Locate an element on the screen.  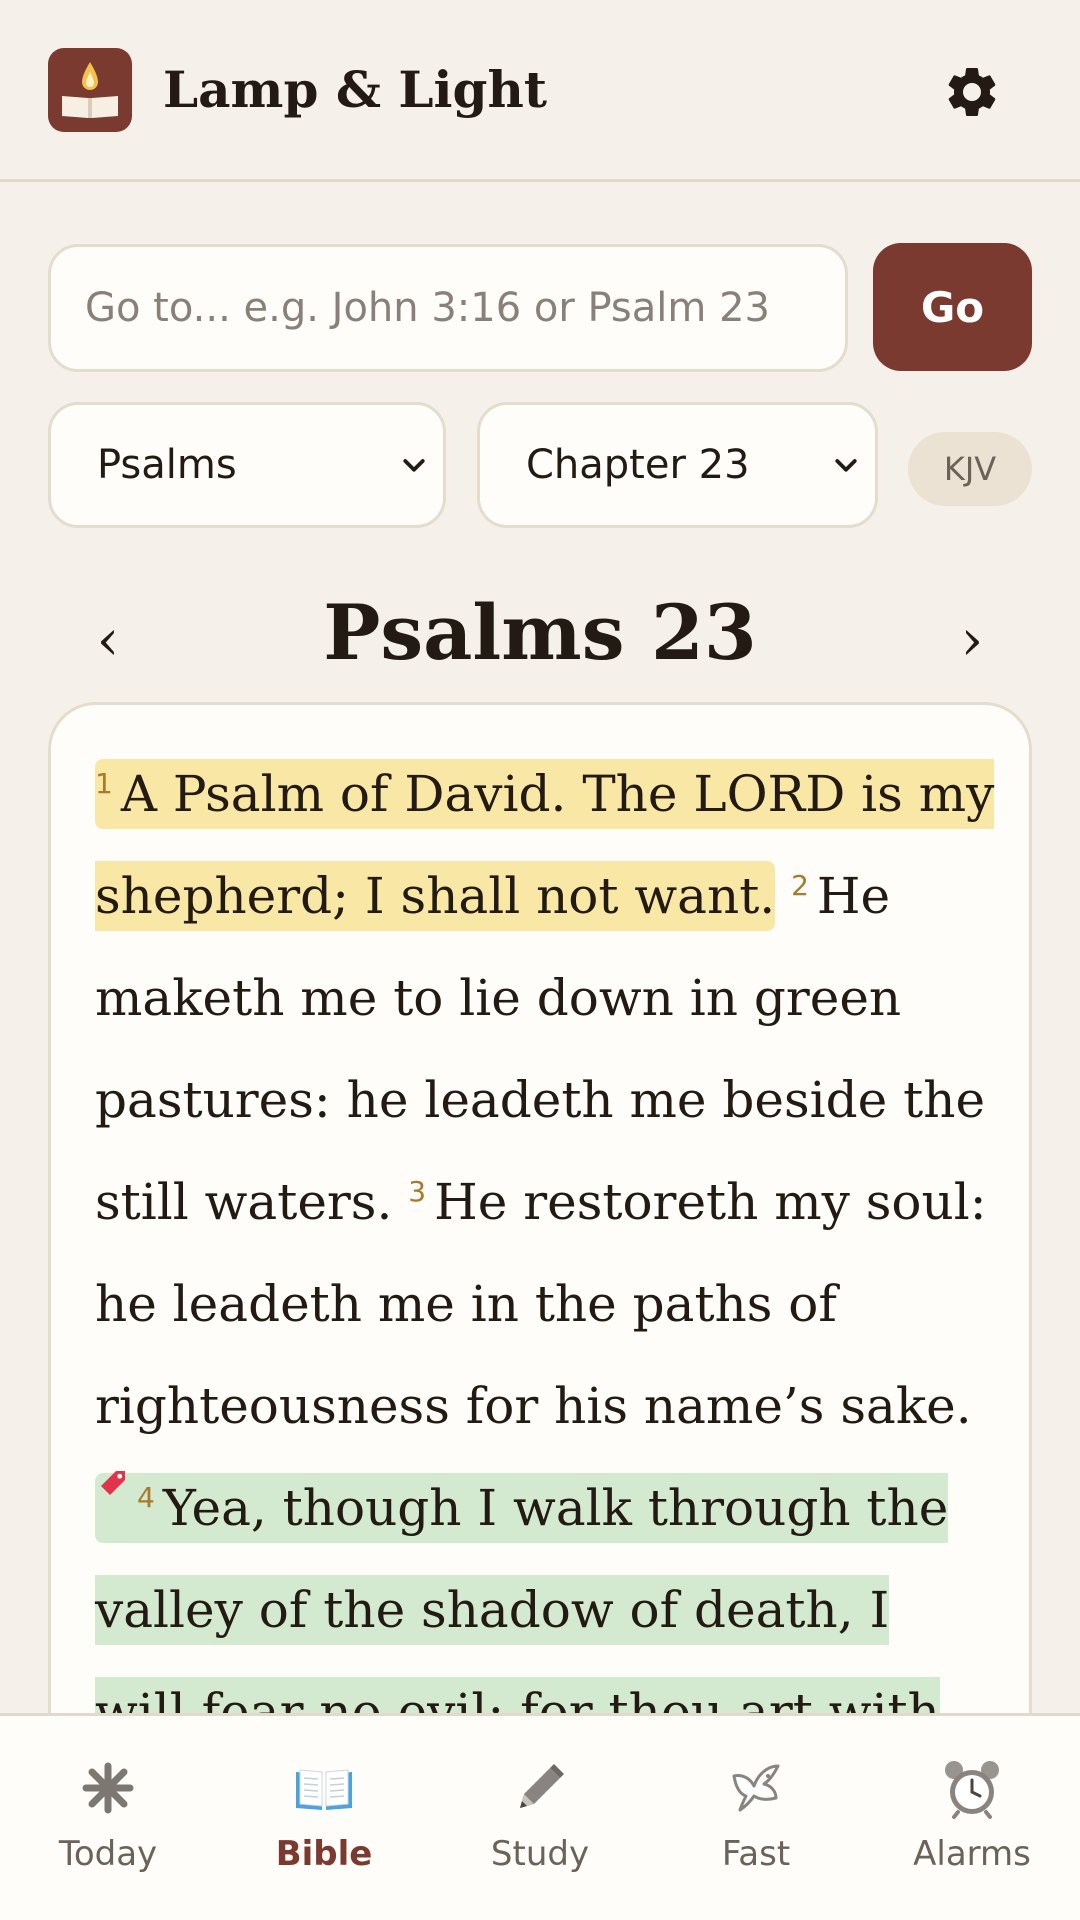
sun-icon is located at coordinates (108, 1788).